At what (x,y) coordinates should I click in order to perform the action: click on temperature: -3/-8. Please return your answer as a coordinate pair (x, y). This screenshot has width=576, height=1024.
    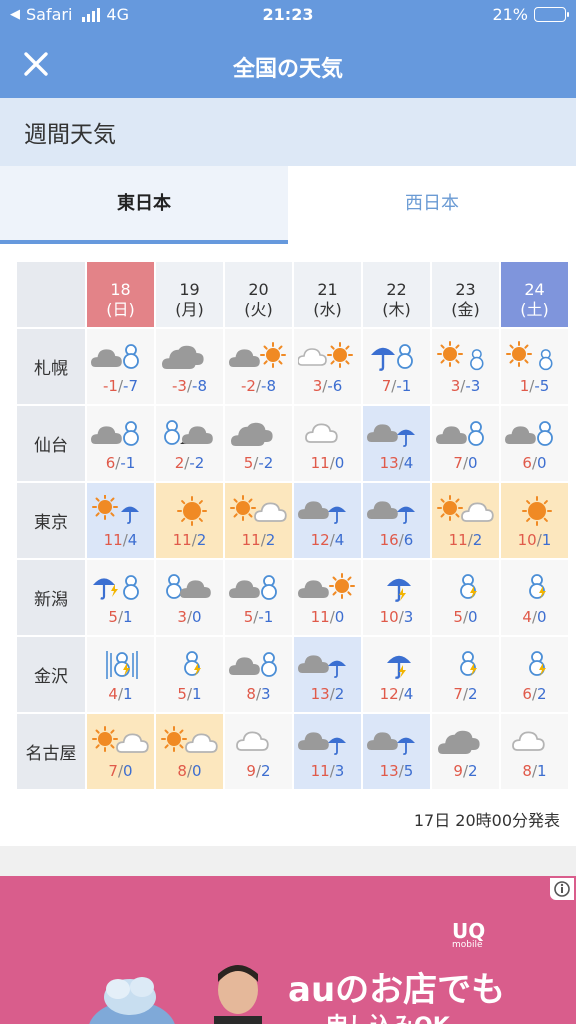
    Looking at the image, I should click on (189, 386).